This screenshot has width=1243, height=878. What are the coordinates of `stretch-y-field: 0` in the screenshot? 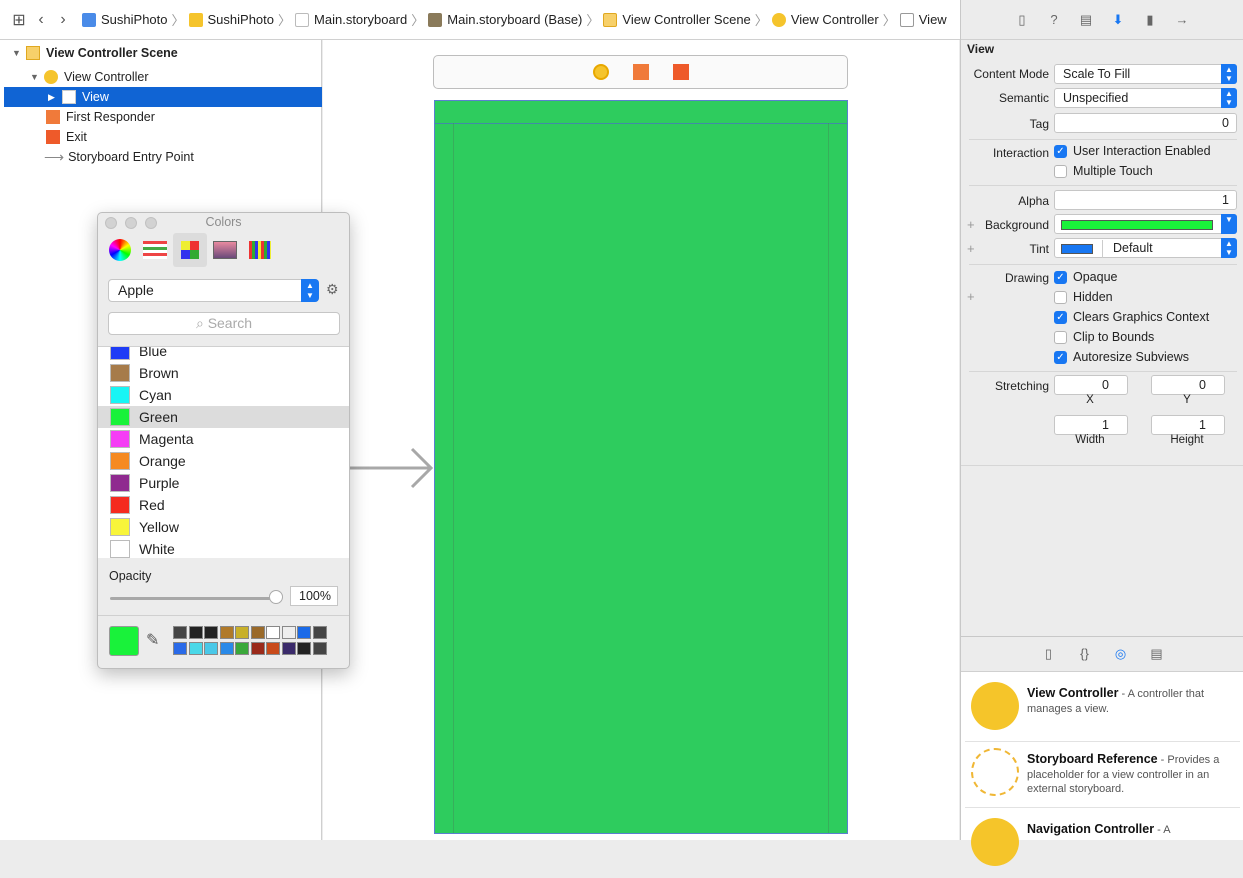 It's located at (1188, 385).